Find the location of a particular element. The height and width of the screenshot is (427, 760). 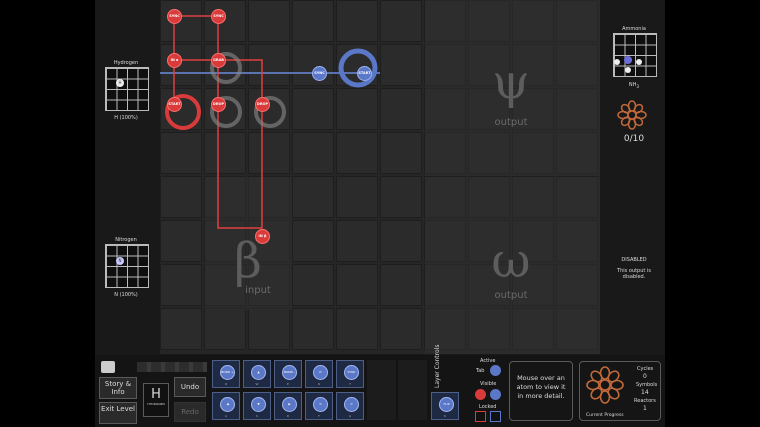

palette-down-icon: ▼ is located at coordinates (258, 404).